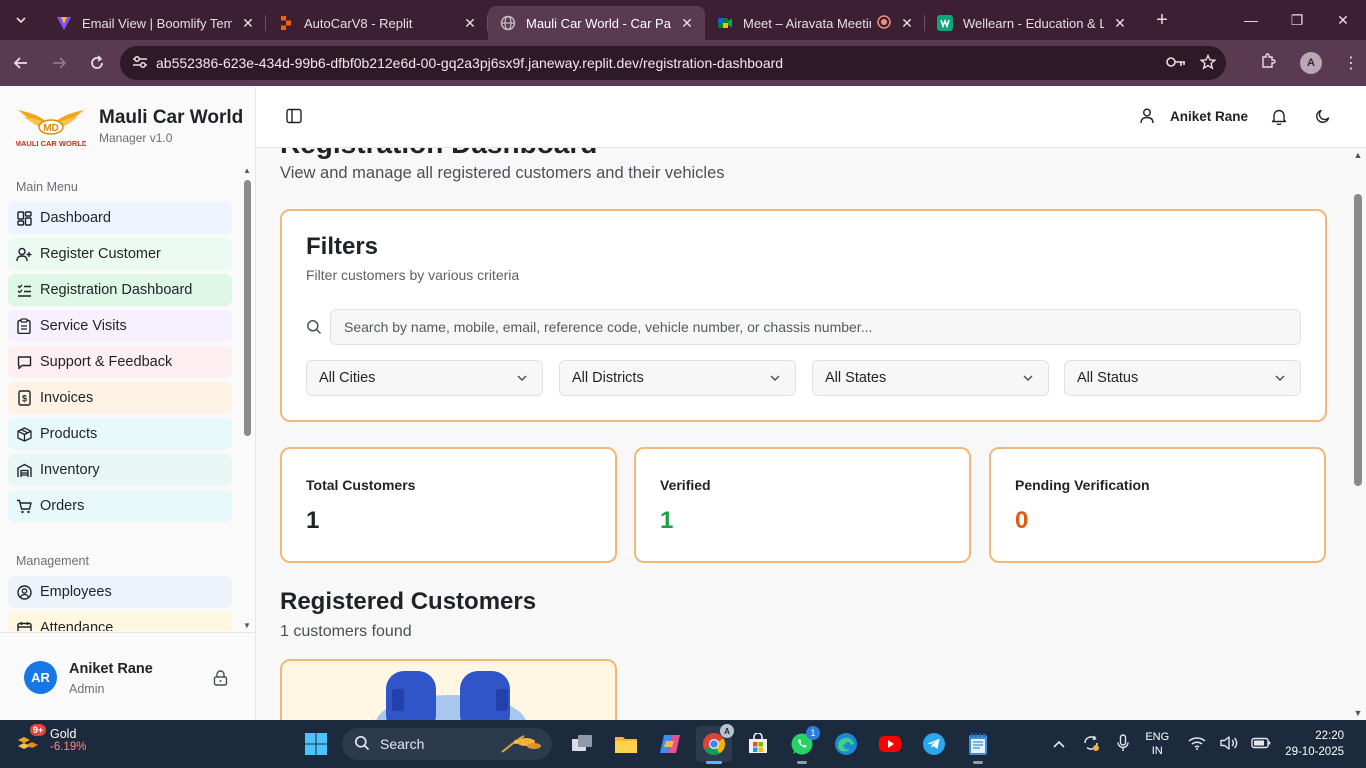 The height and width of the screenshot is (768, 1366). Describe the element at coordinates (70, 470) in the screenshot. I see `sidebar-item-label: Inventory` at that location.